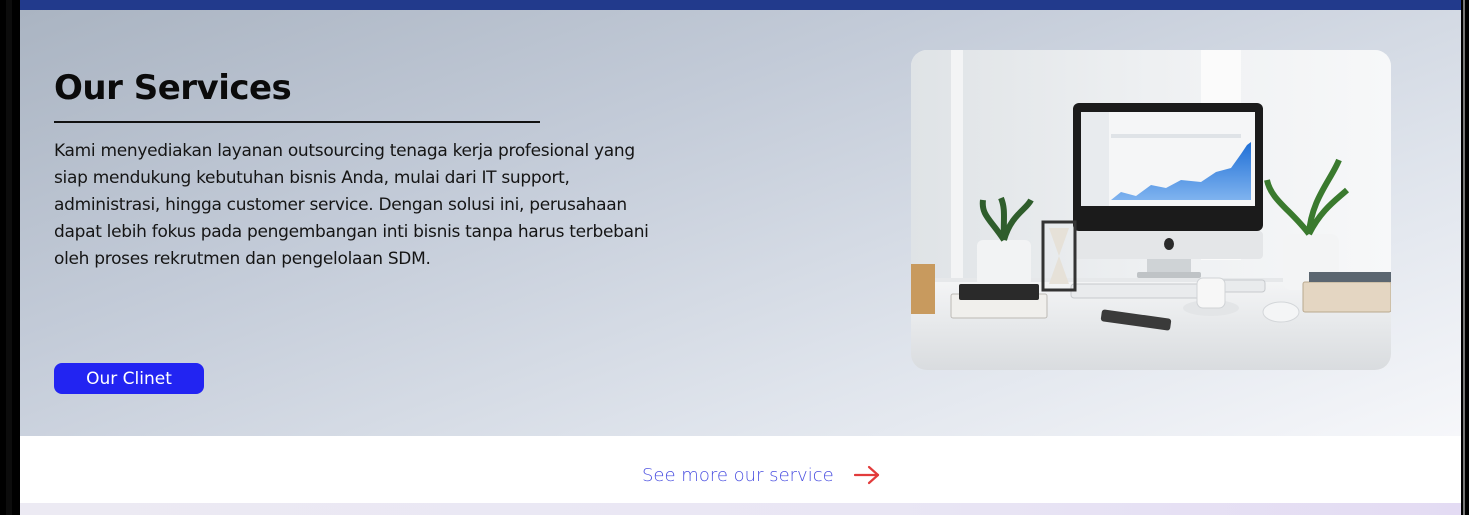 The height and width of the screenshot is (515, 1469). I want to click on see-more-bar: See more our service, so click(740, 469).